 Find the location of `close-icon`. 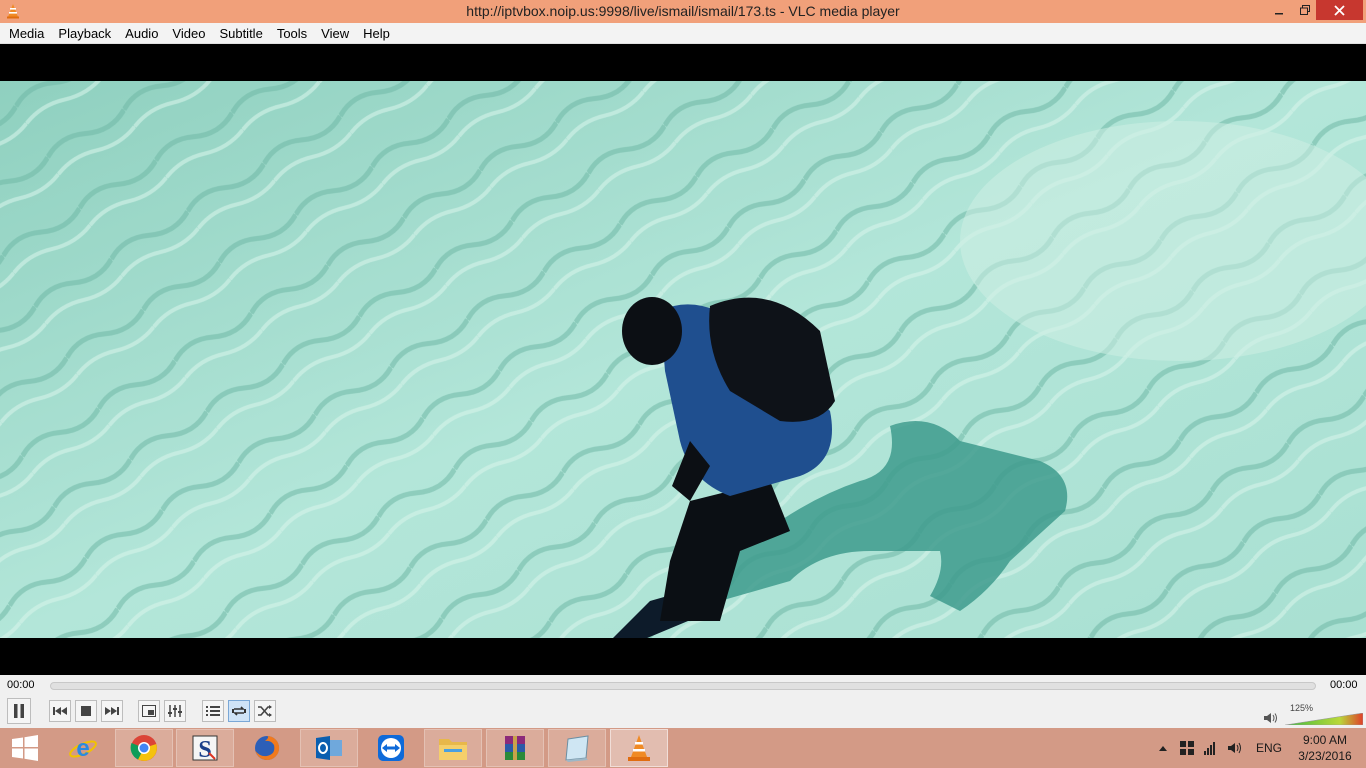

close-icon is located at coordinates (1339, 10).